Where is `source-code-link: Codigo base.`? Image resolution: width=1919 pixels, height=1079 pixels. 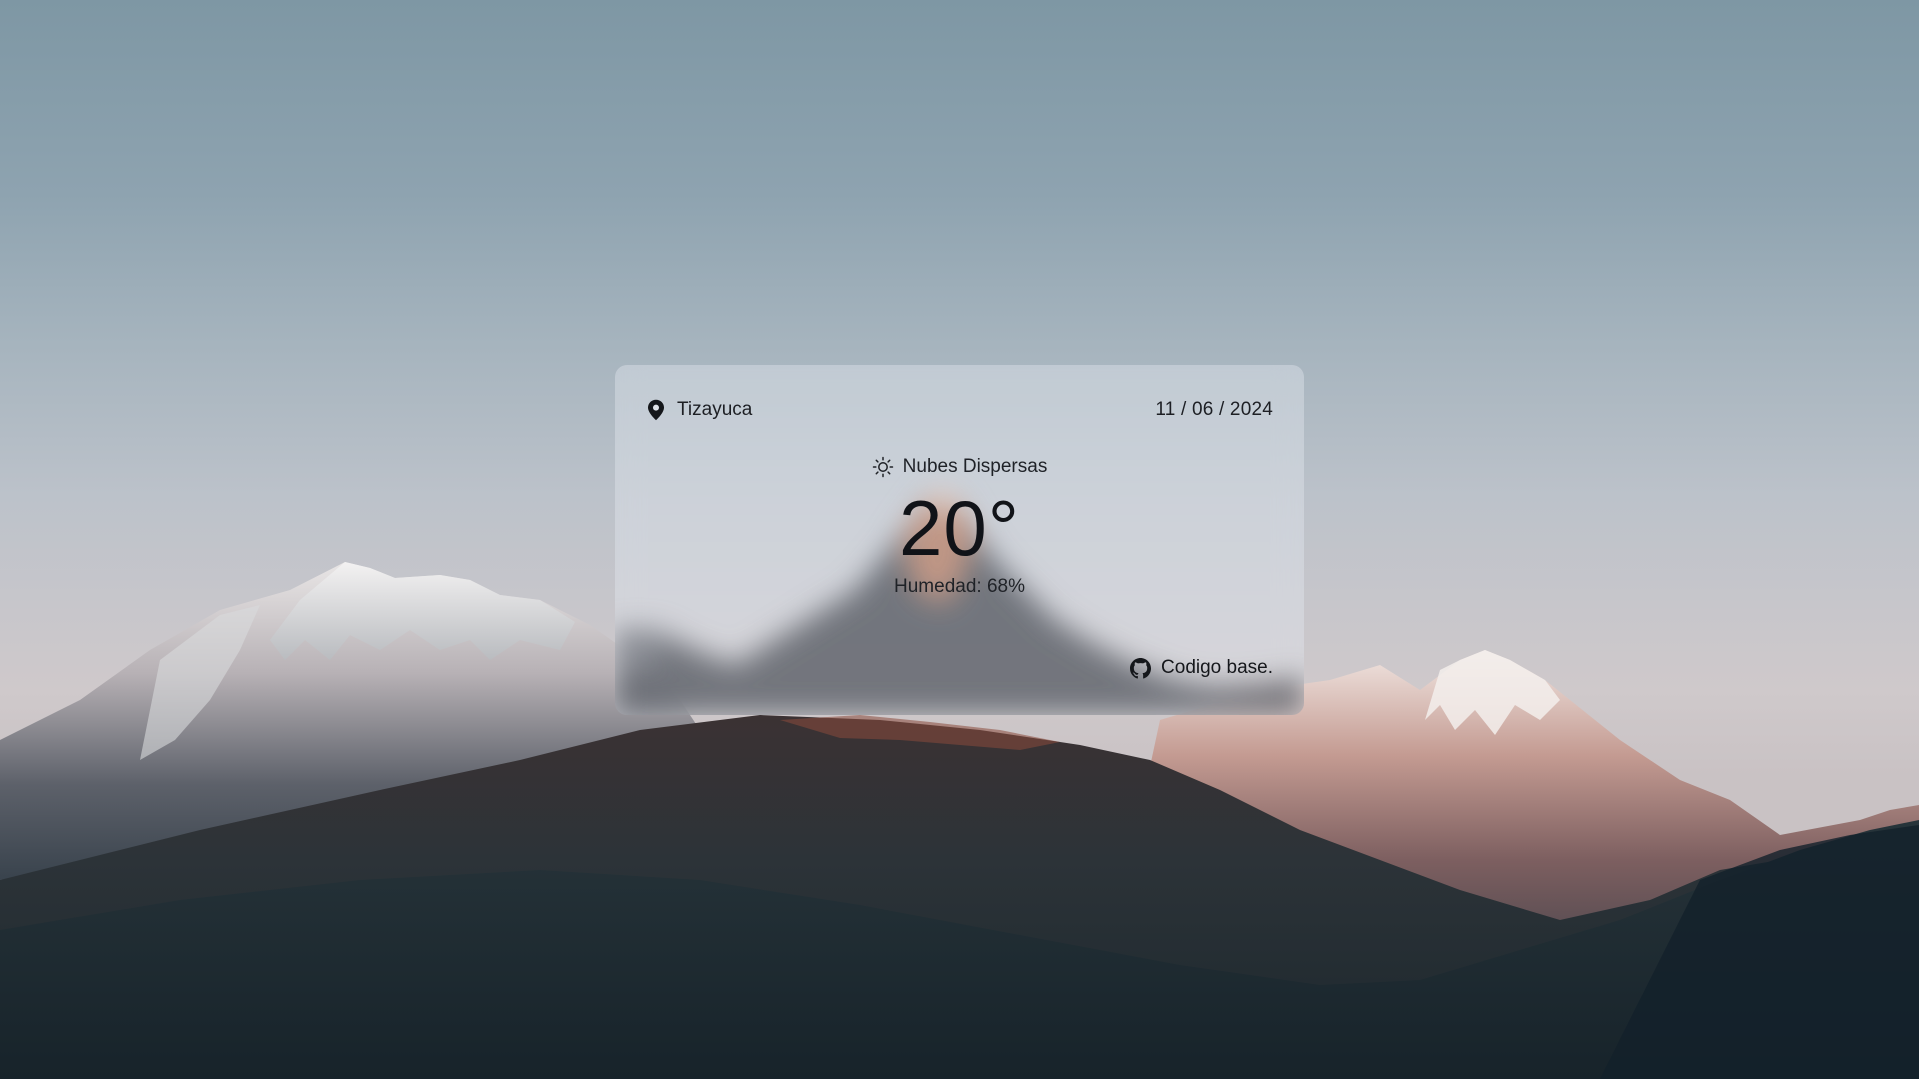 source-code-link: Codigo base. is located at coordinates (1201, 668).